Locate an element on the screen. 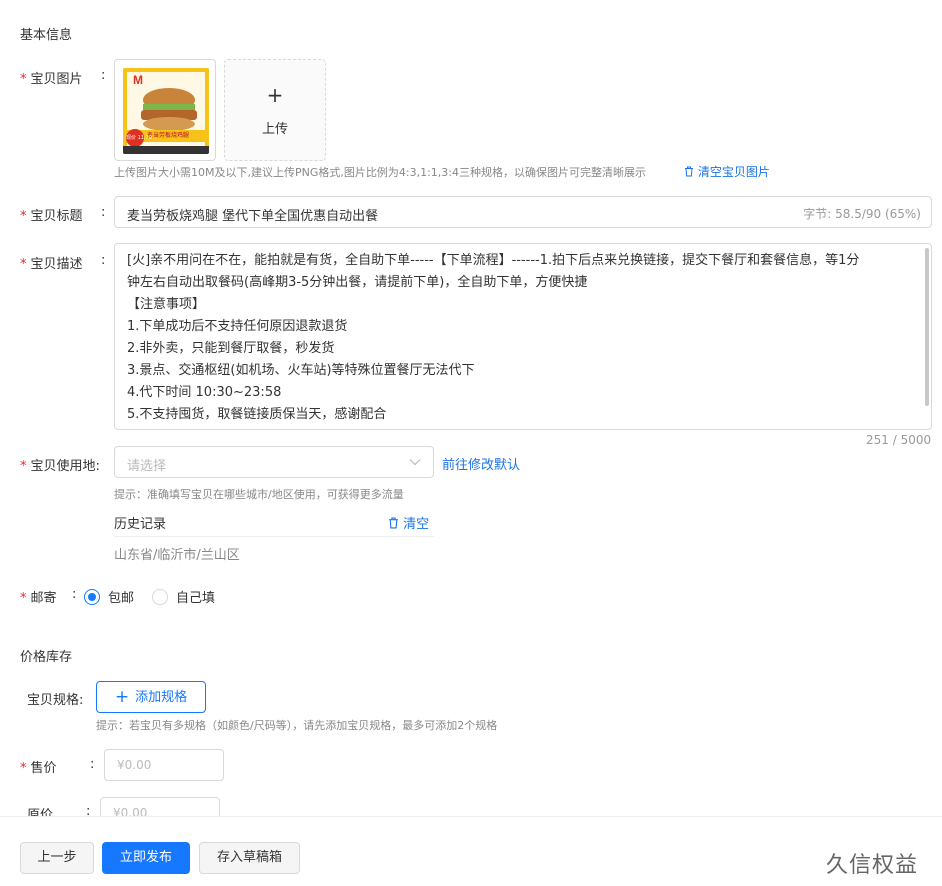 This screenshot has width=942, height=886. radio-checked is located at coordinates (92, 596).